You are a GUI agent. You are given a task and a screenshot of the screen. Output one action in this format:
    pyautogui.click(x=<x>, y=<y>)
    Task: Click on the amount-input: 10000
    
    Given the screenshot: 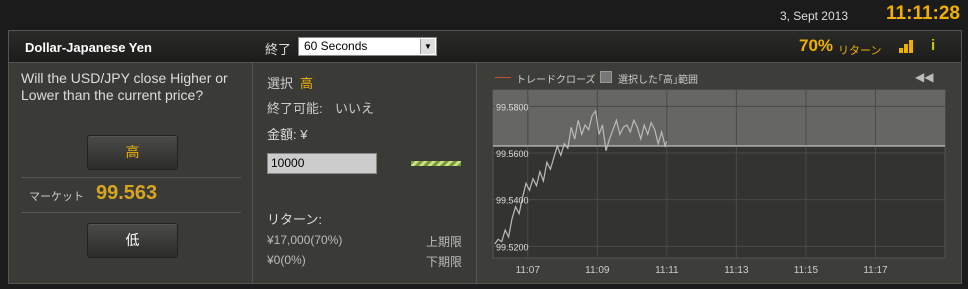 What is the action you would take?
    pyautogui.click(x=322, y=163)
    